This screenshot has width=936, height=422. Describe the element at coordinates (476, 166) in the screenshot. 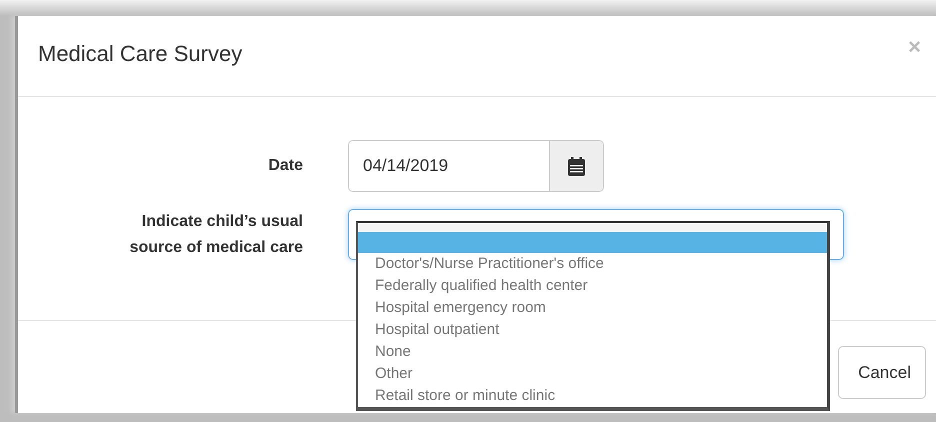

I see `date-field: 04/14/2019` at that location.